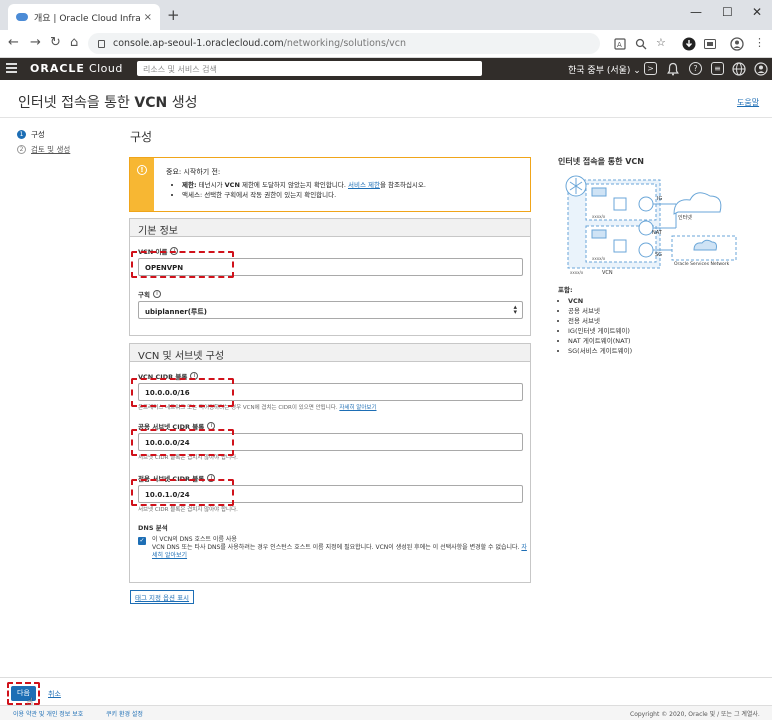  Describe the element at coordinates (87, 18) in the screenshot. I see `tab-title: 개요 | Oracle Cloud Infrastructu` at that location.